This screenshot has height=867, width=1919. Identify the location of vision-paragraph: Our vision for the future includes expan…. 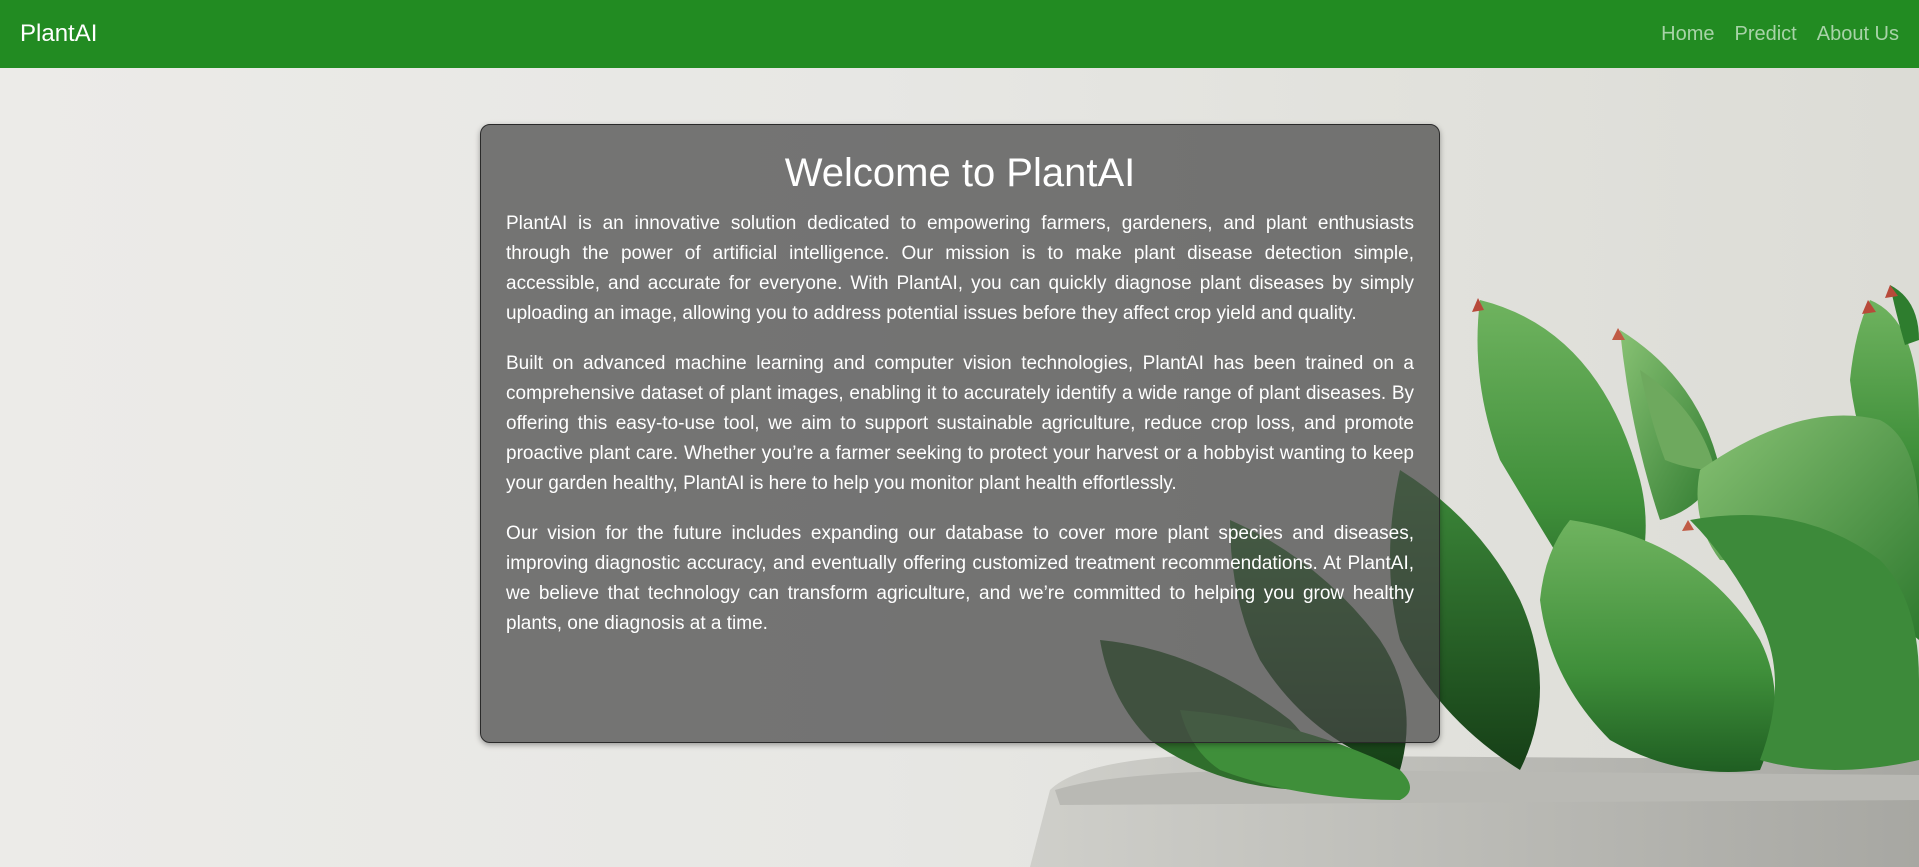
(960, 578).